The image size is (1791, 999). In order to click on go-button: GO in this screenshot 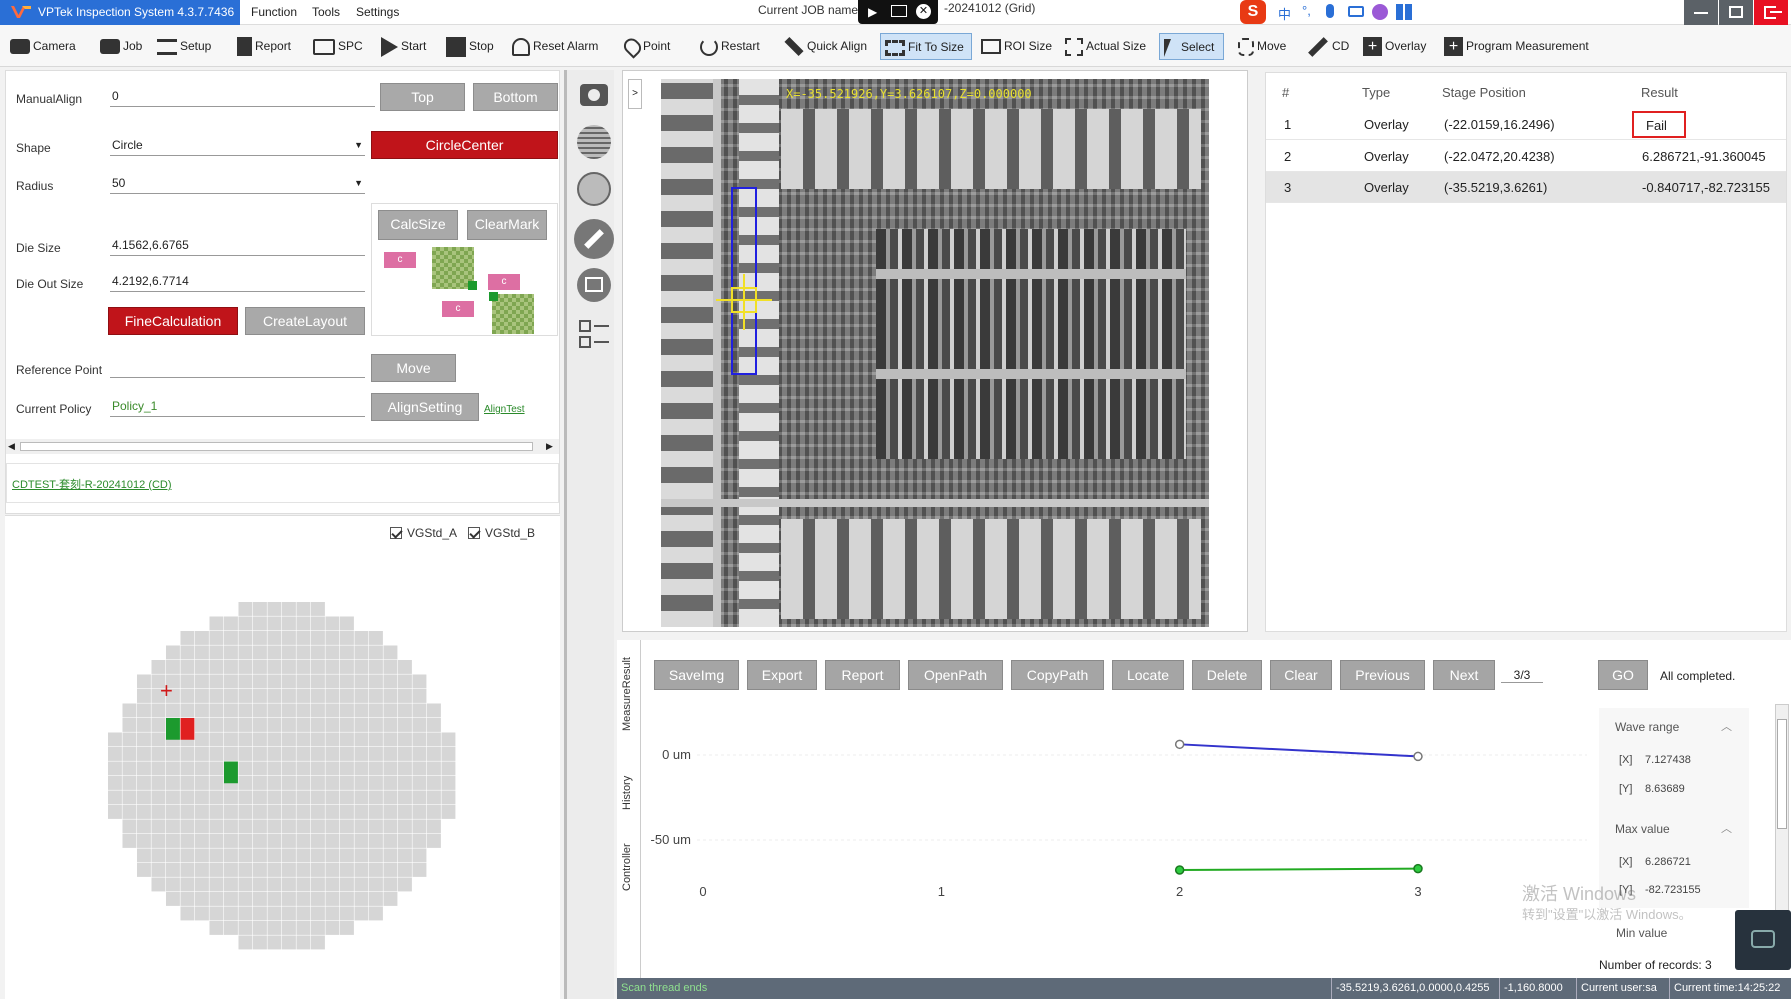, I will do `click(1623, 675)`.